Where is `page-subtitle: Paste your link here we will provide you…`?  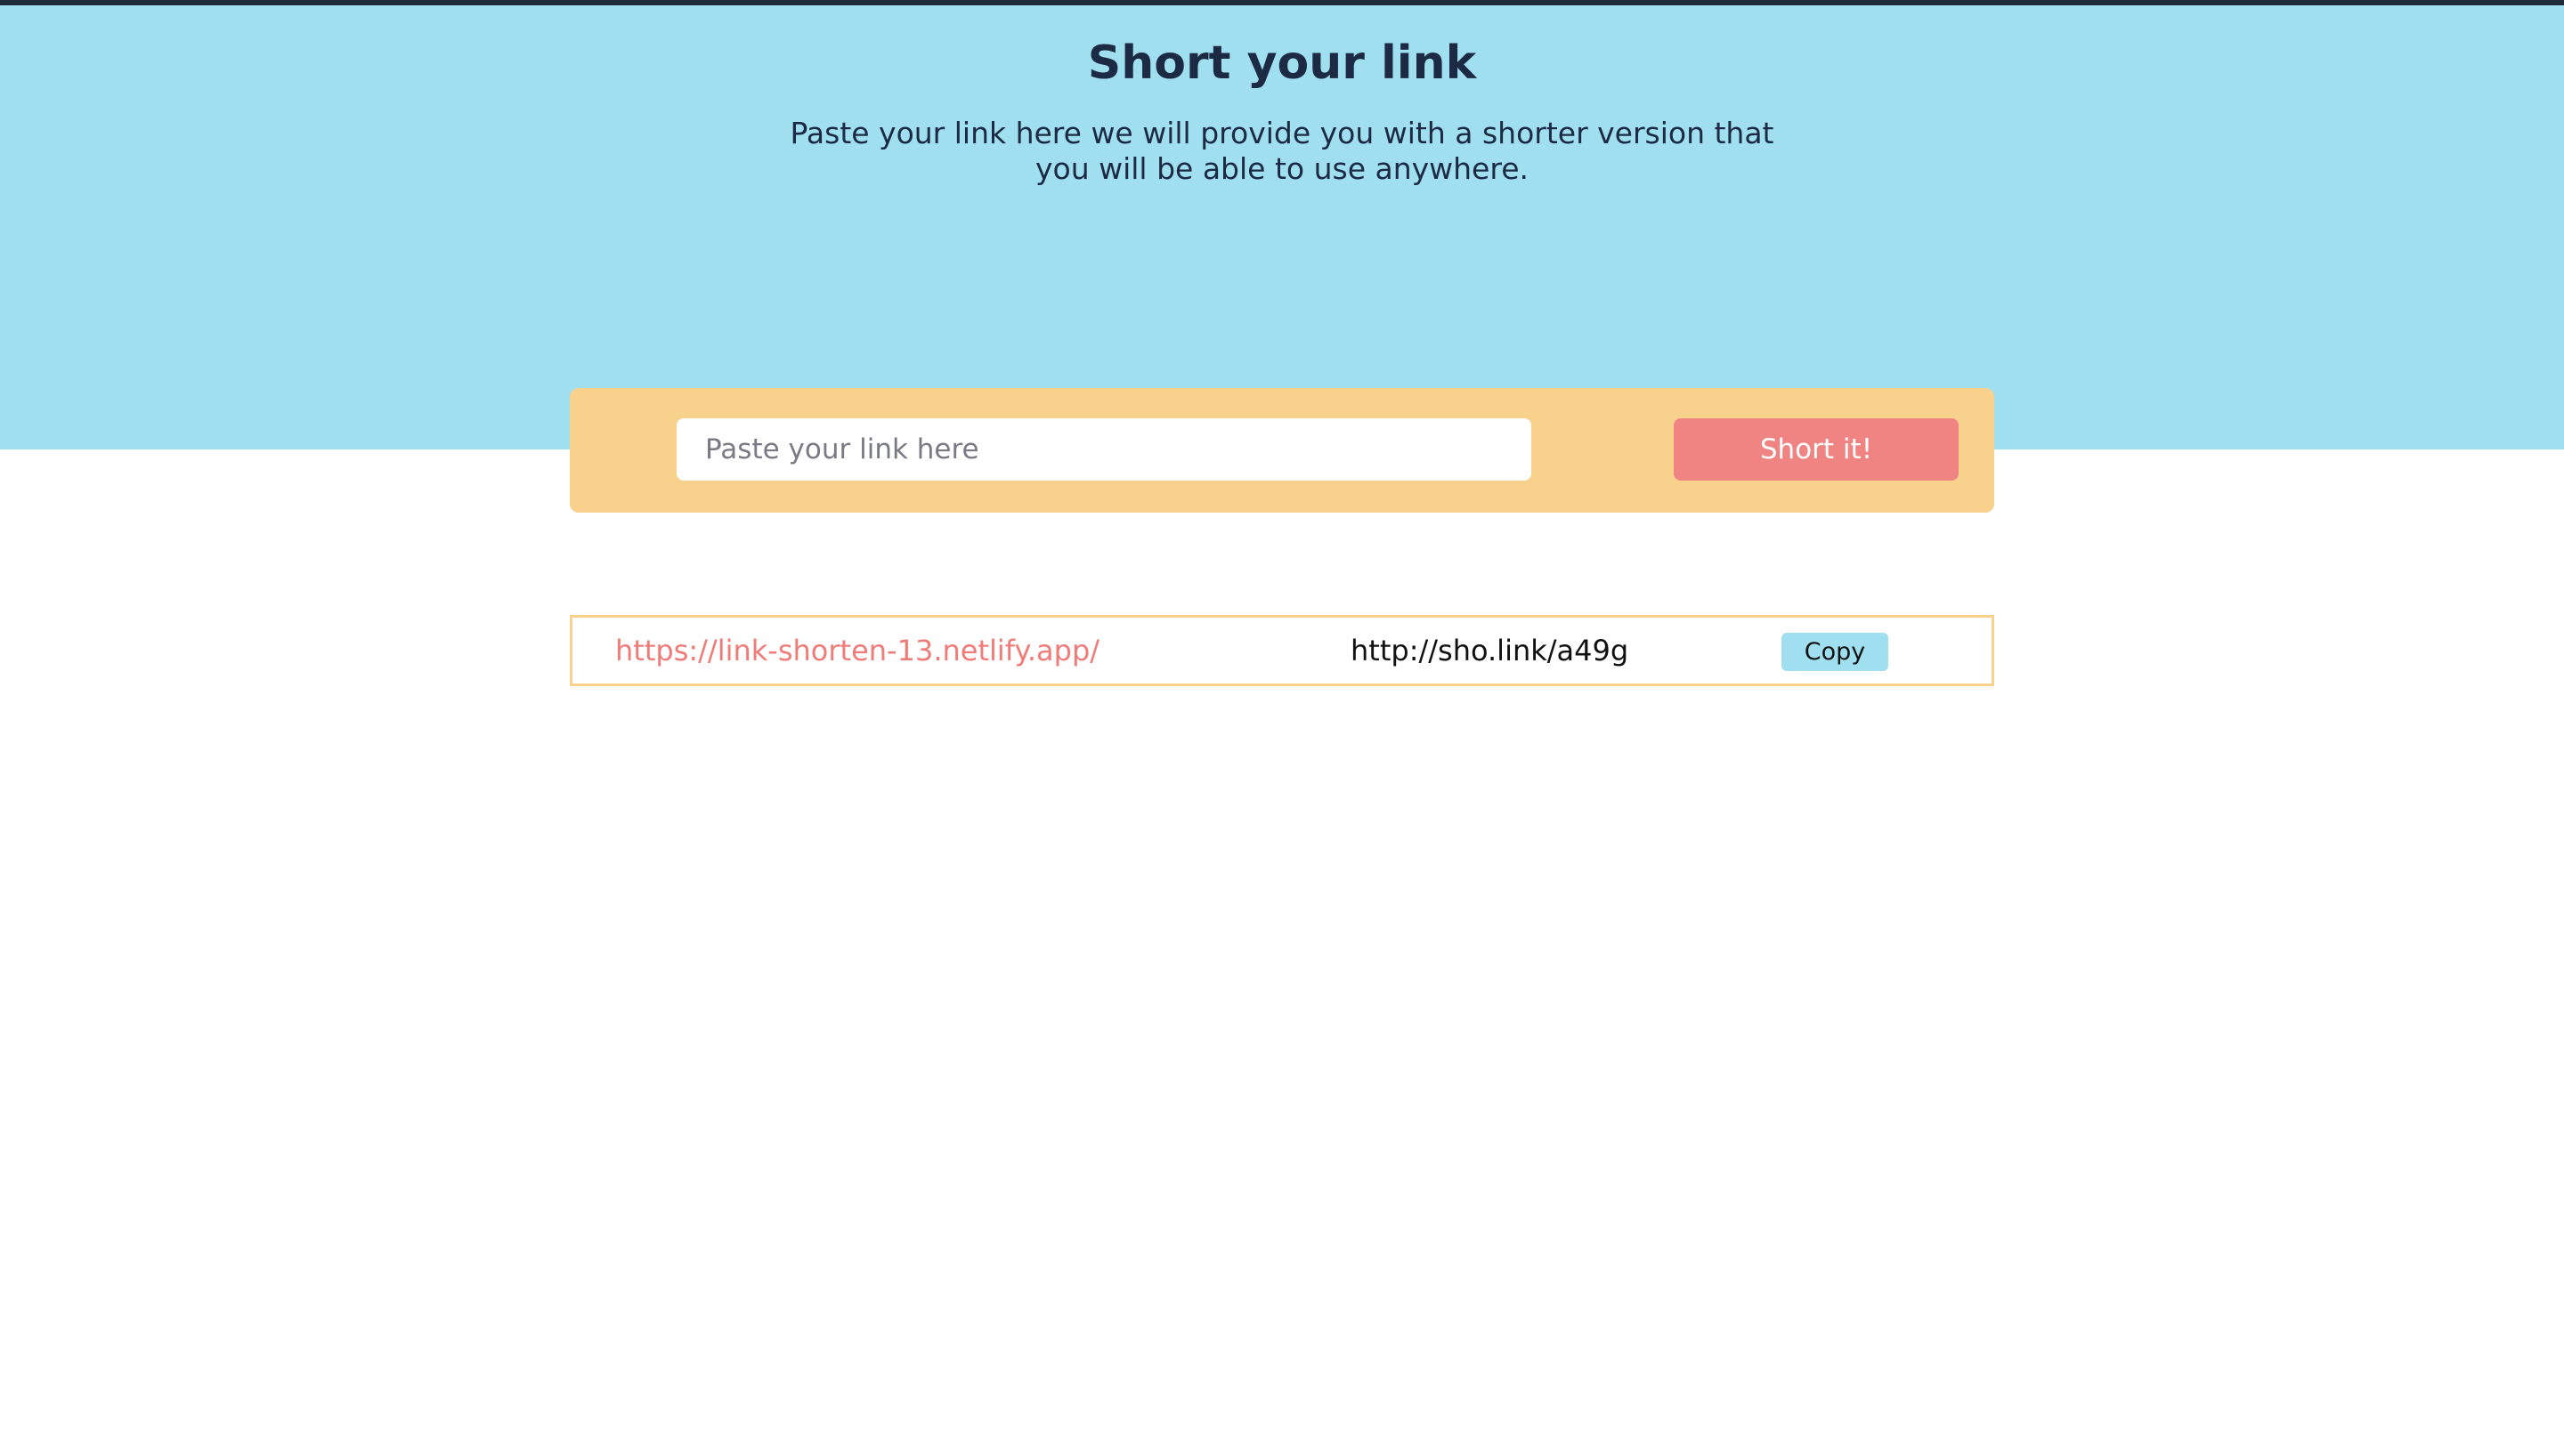
page-subtitle: Paste your link here we will provide you… is located at coordinates (1282, 151).